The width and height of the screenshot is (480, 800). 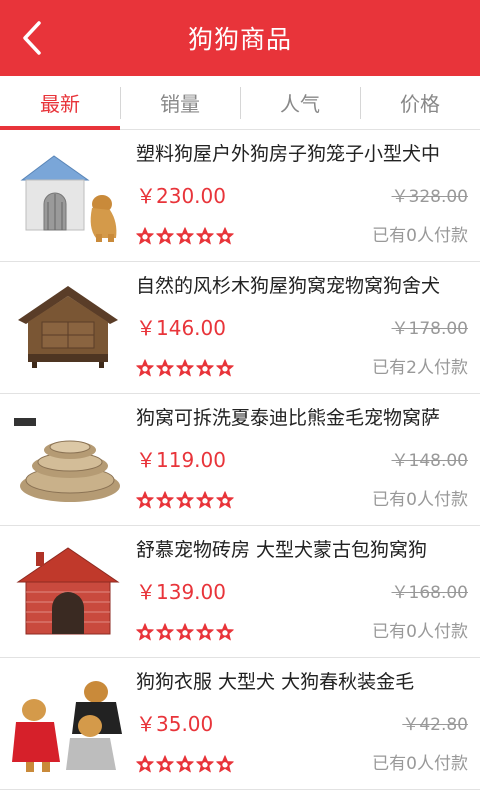 What do you see at coordinates (68, 196) in the screenshot?
I see `plastic-dog-house-image` at bounding box center [68, 196].